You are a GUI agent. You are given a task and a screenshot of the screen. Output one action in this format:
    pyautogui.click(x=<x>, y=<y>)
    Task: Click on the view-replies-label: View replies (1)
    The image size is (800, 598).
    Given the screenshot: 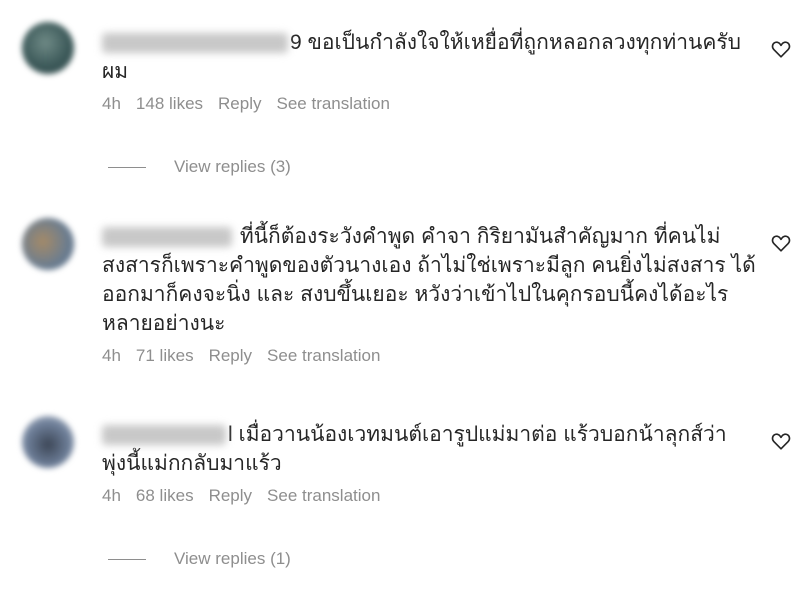 What is the action you would take?
    pyautogui.click(x=232, y=558)
    